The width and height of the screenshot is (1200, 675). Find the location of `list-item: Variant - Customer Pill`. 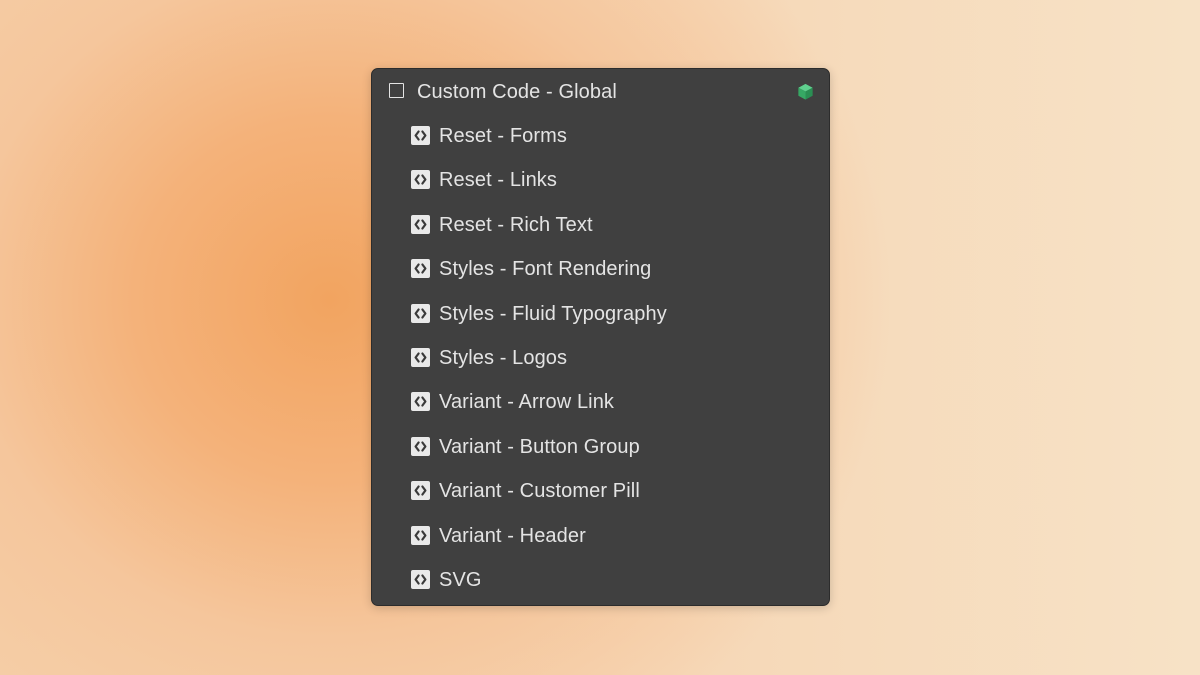

list-item: Variant - Customer Pill is located at coordinates (600, 491).